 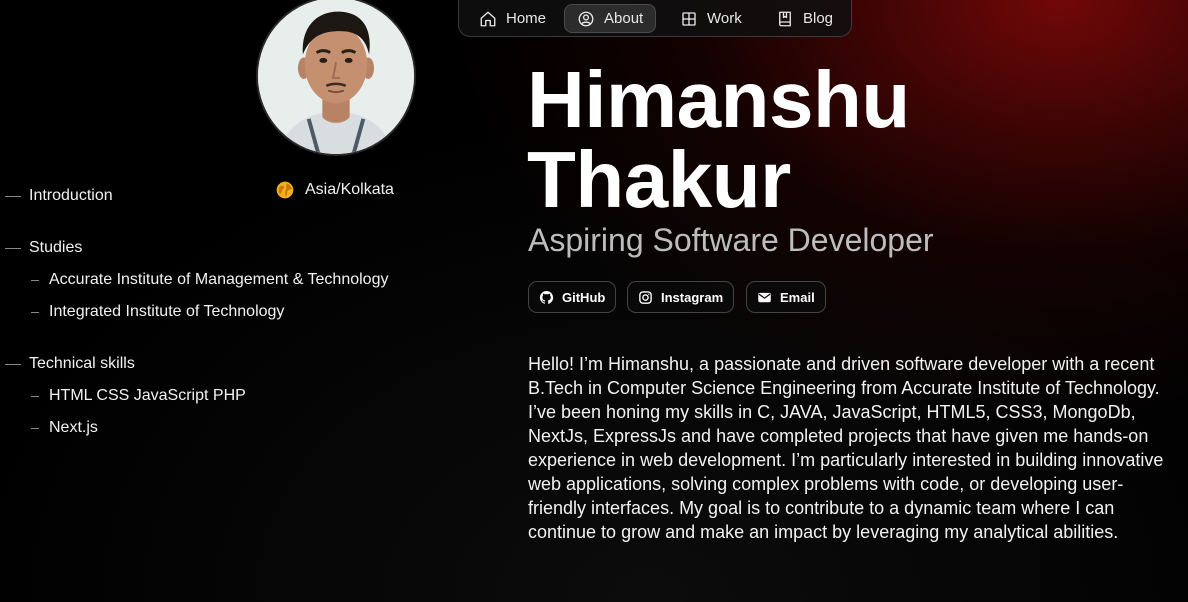 I want to click on toc-skills-item-label: HTML CSS JavaScript PHP, so click(x=147, y=395).